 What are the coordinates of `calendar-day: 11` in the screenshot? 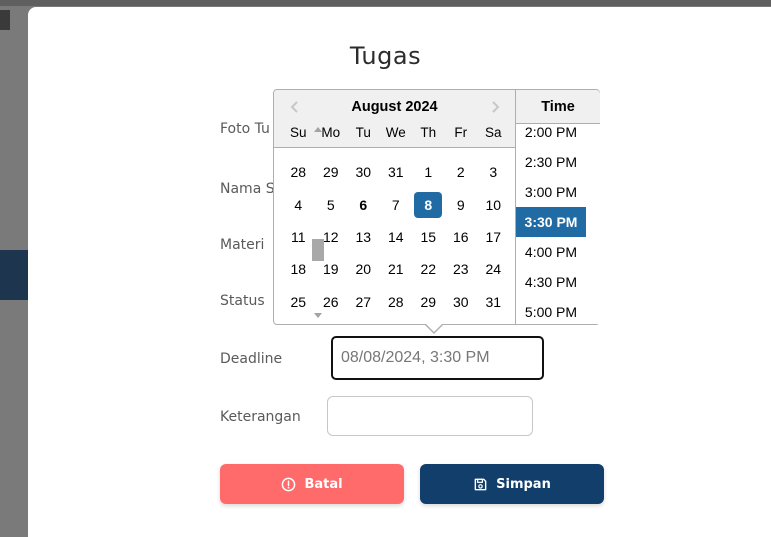 It's located at (298, 237).